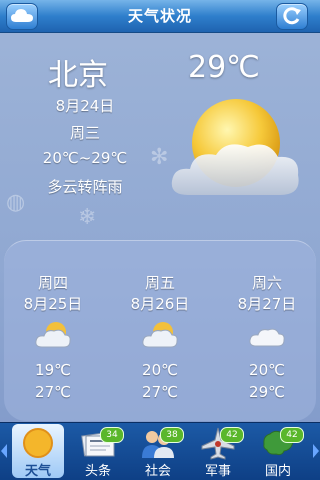  What do you see at coordinates (87, 217) in the screenshot?
I see `snowflake-icon: ❄` at bounding box center [87, 217].